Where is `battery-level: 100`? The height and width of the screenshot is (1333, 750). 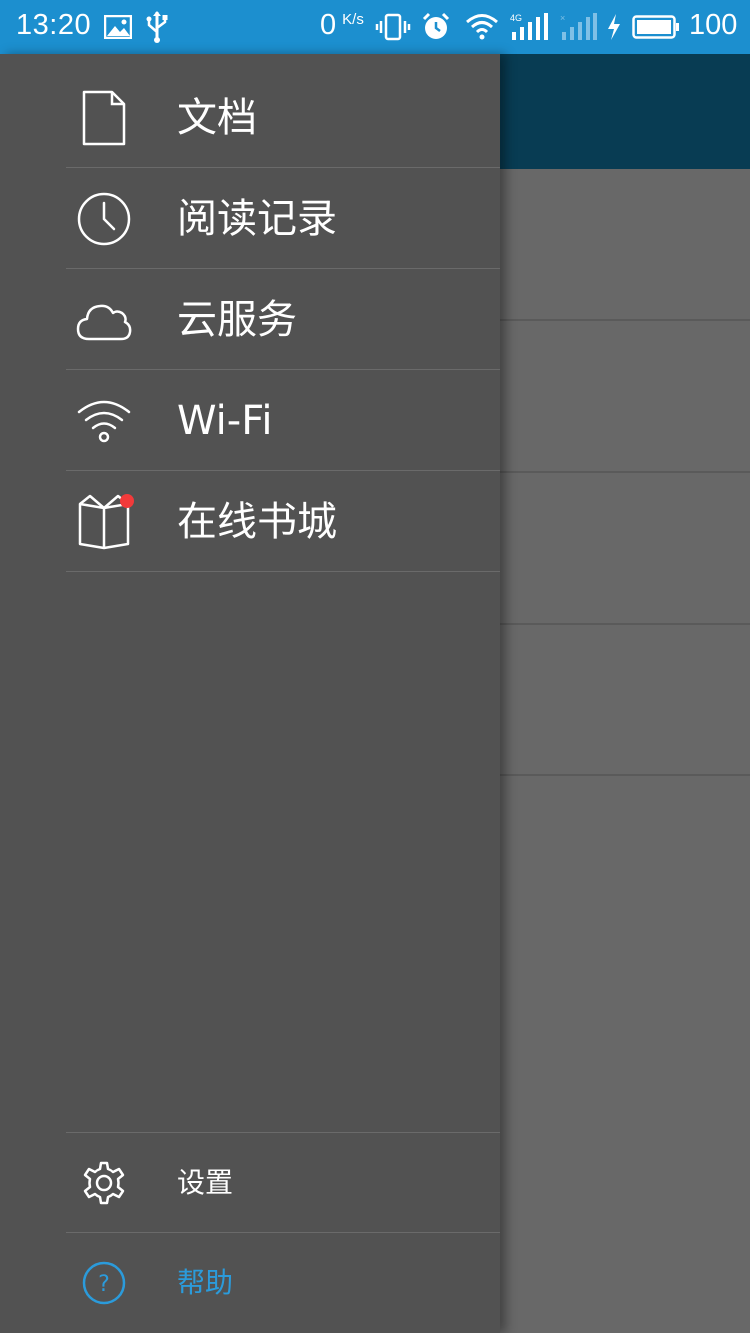 battery-level: 100 is located at coordinates (713, 25).